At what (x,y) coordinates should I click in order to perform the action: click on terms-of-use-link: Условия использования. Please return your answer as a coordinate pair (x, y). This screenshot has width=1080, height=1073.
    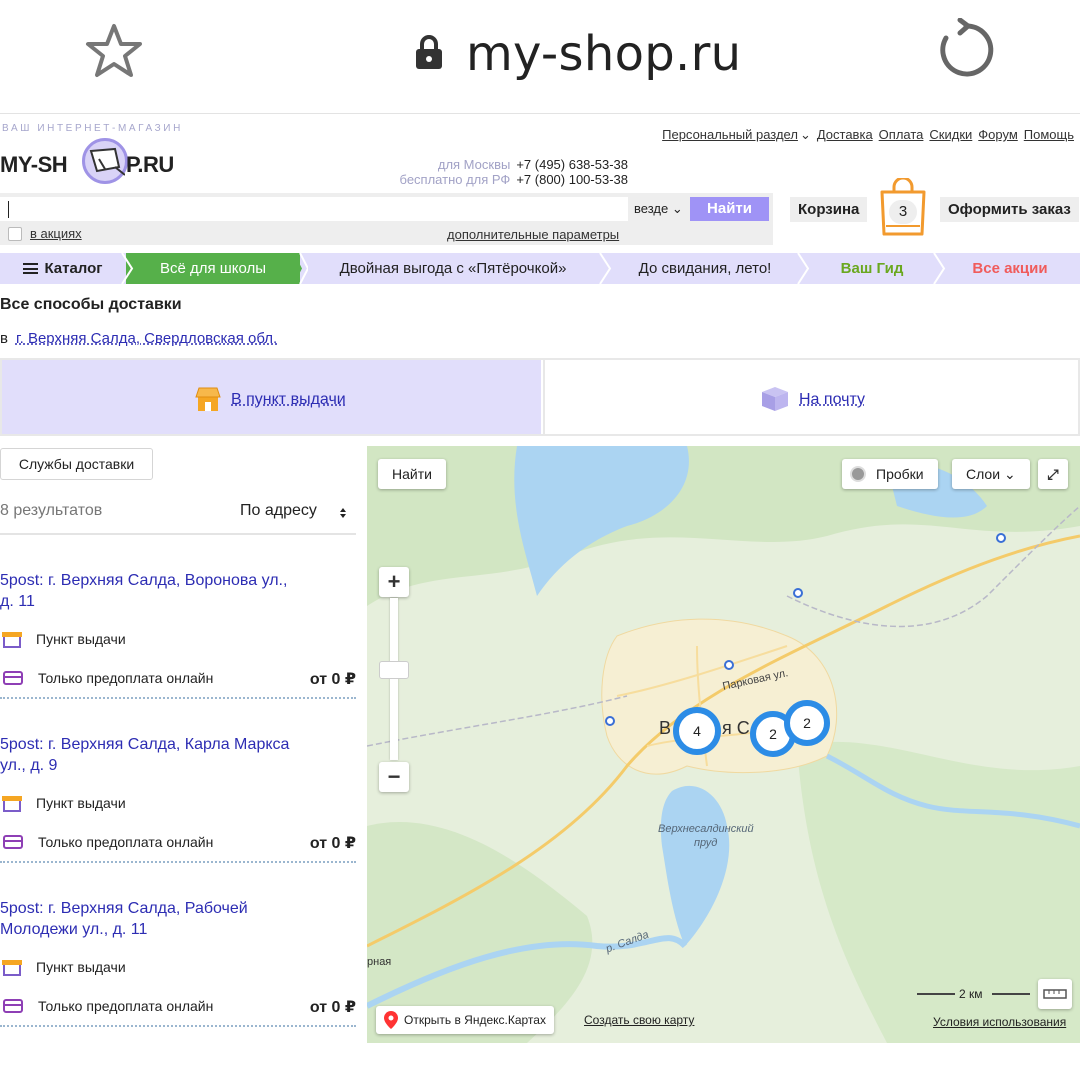
    Looking at the image, I should click on (999, 1022).